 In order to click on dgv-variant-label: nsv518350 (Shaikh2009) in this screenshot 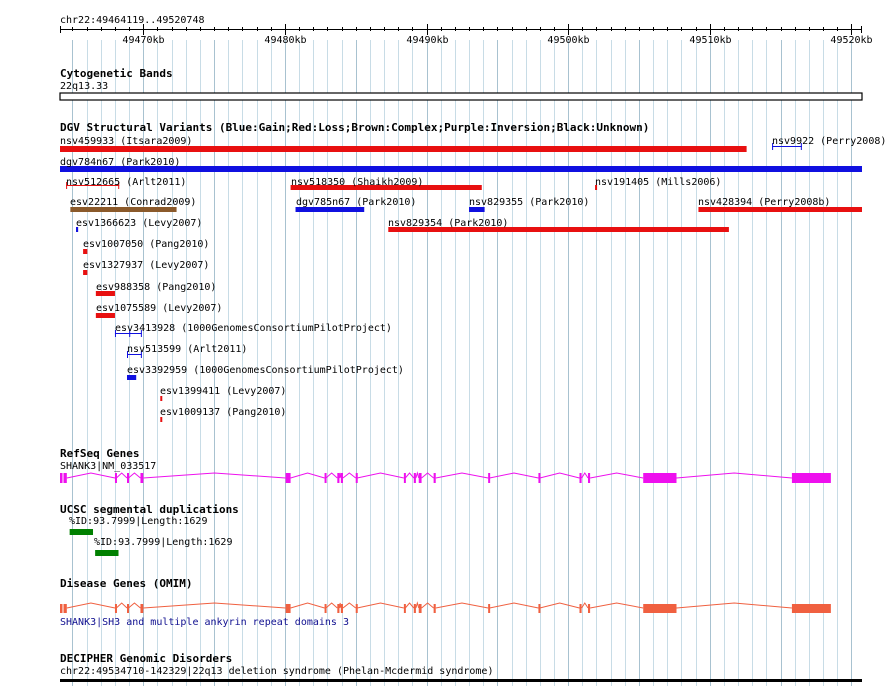, I will do `click(357, 182)`.